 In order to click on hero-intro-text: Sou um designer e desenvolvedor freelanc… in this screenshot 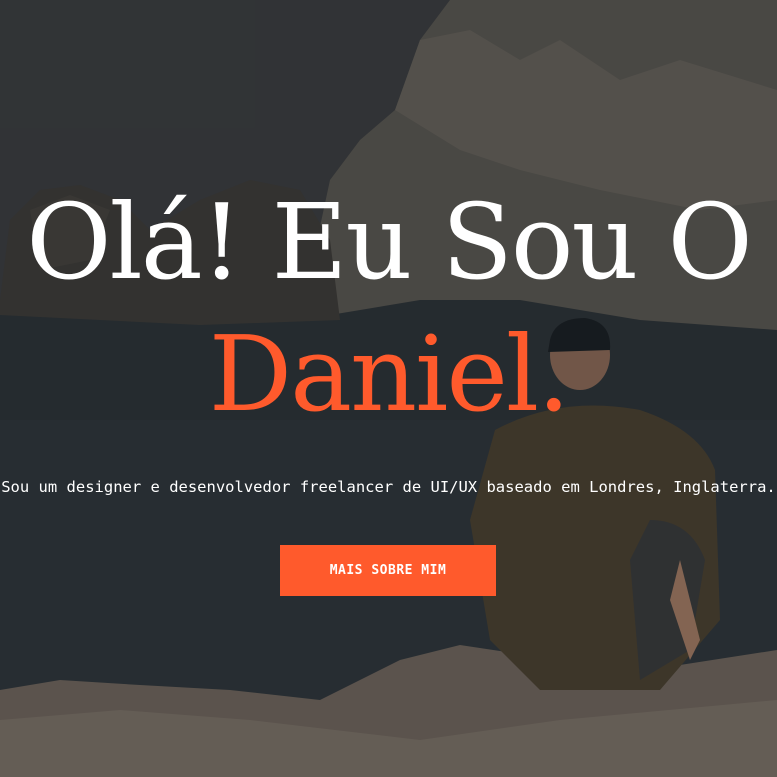, I will do `click(388, 487)`.